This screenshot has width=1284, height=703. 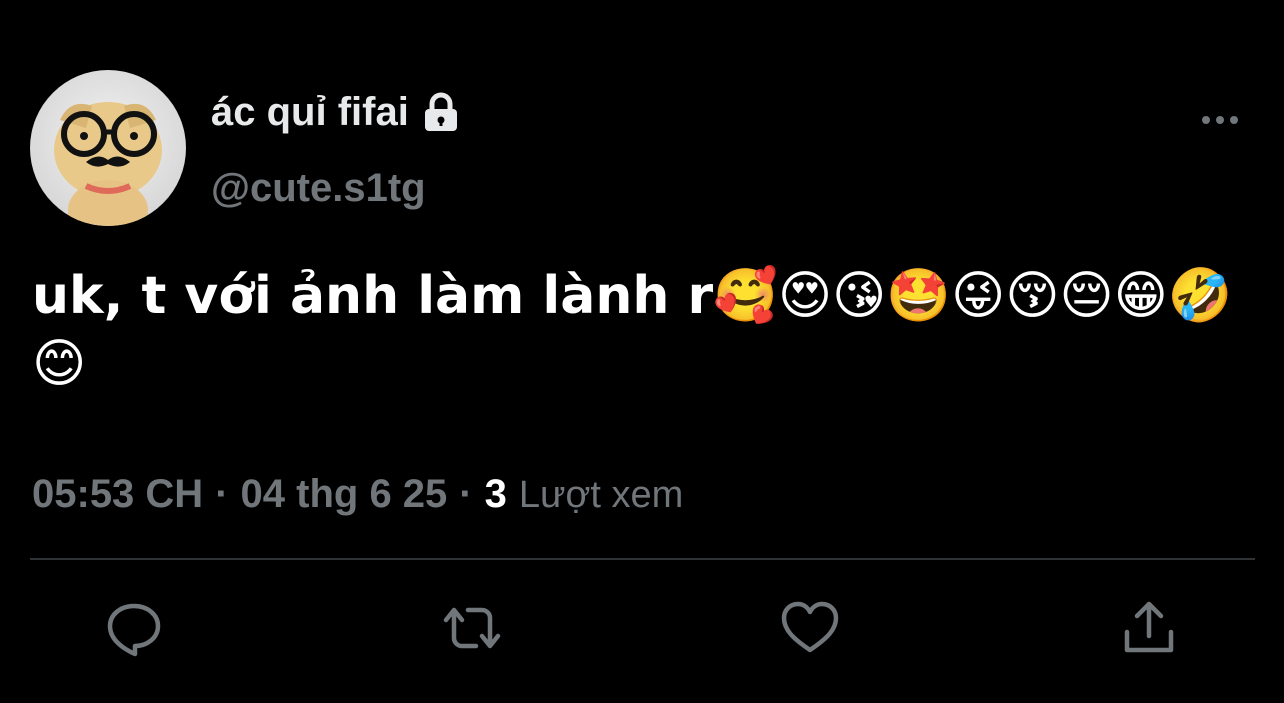 I want to click on retweet-button, so click(x=472, y=628).